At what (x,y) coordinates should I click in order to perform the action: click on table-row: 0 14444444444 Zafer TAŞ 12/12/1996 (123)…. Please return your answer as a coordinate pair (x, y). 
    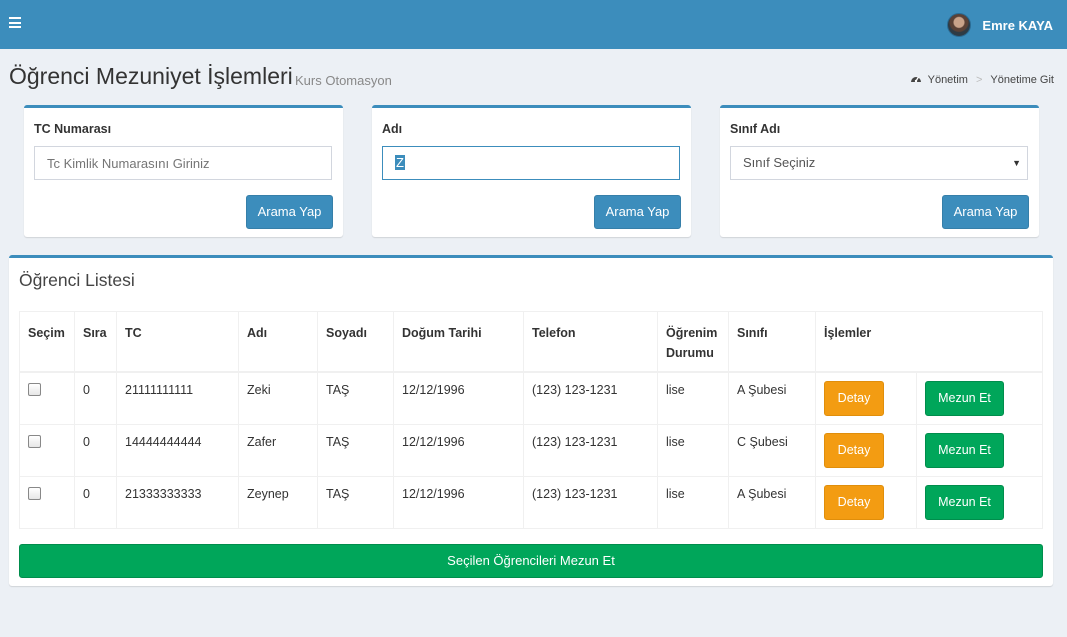
    Looking at the image, I should click on (531, 450).